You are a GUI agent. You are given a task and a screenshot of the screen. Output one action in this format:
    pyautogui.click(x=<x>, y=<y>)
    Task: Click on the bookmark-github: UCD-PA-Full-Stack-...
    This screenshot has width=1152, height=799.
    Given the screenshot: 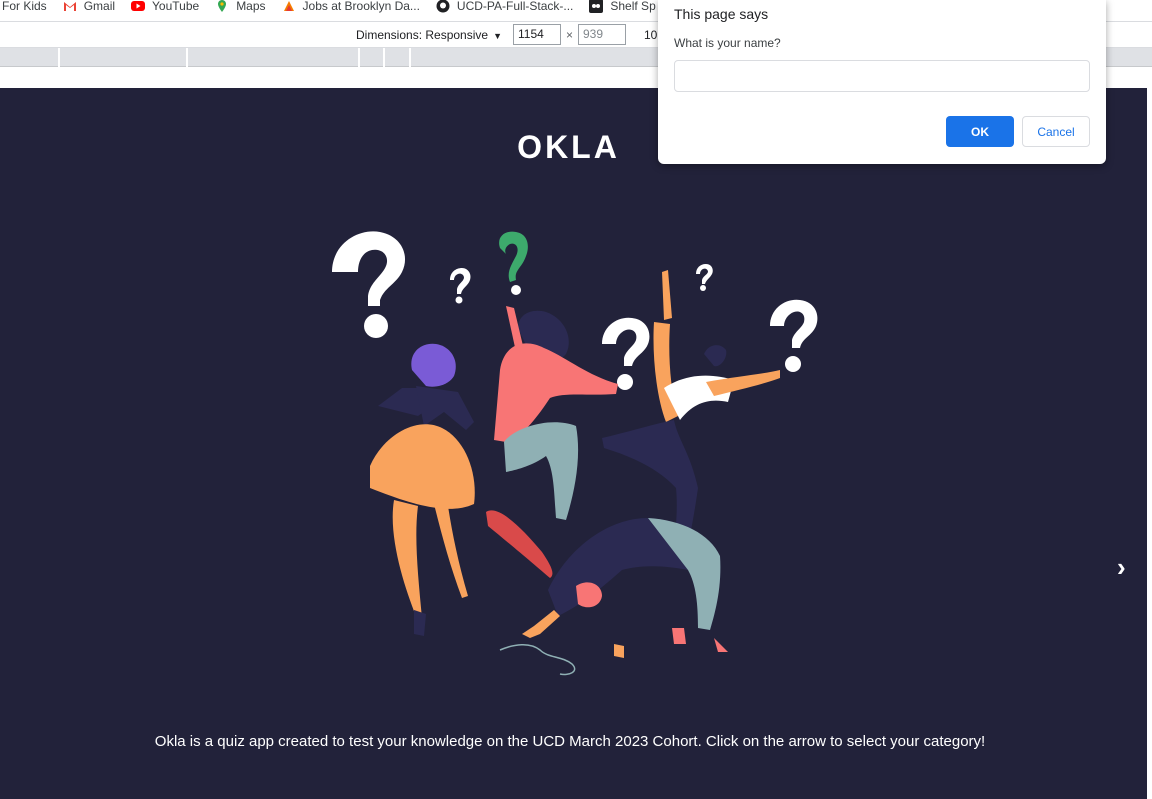 What is the action you would take?
    pyautogui.click(x=504, y=8)
    